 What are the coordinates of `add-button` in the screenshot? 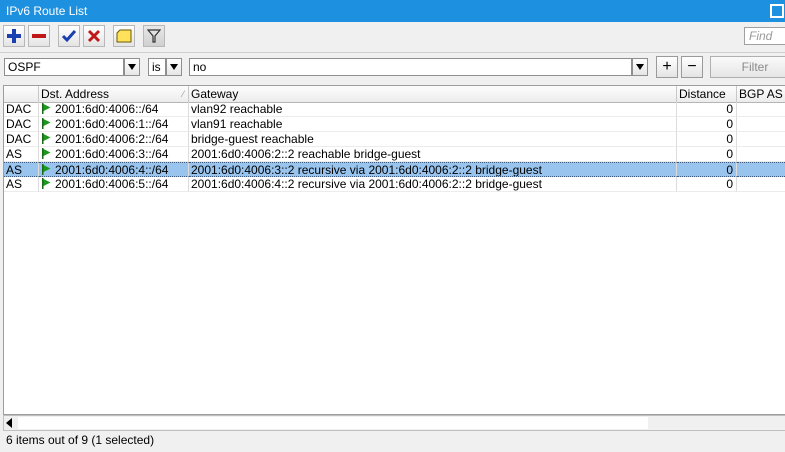 It's located at (14, 36).